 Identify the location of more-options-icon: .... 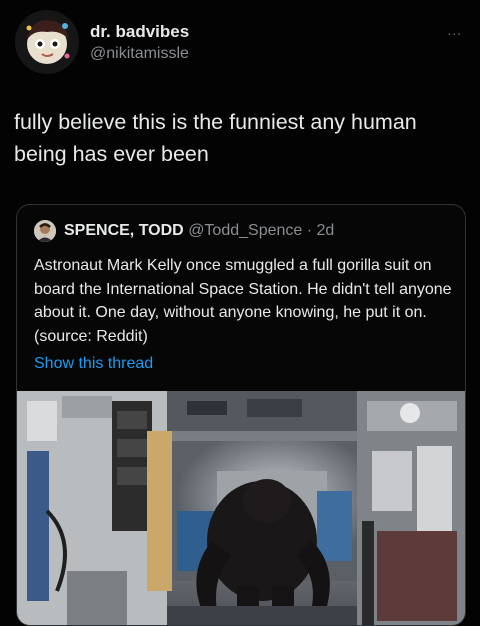
(454, 30).